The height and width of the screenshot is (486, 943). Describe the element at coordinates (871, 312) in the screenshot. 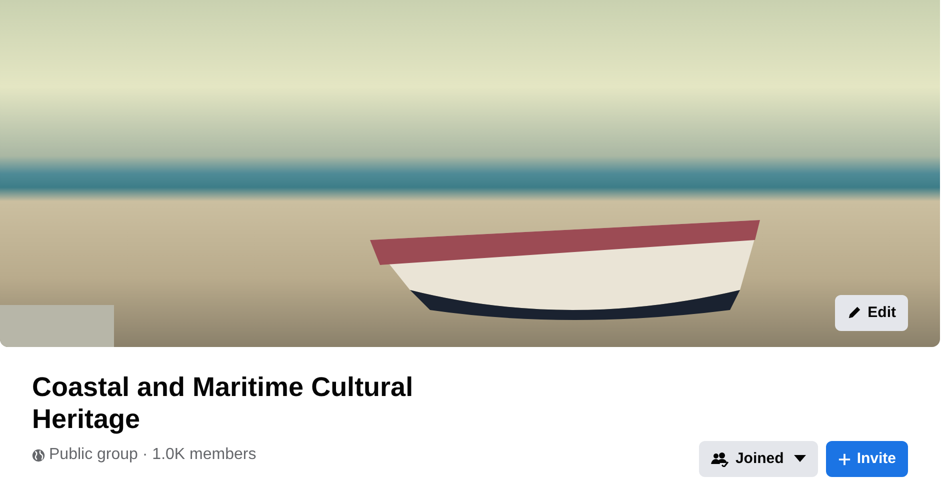

I see `edit-button: Edit` at that location.